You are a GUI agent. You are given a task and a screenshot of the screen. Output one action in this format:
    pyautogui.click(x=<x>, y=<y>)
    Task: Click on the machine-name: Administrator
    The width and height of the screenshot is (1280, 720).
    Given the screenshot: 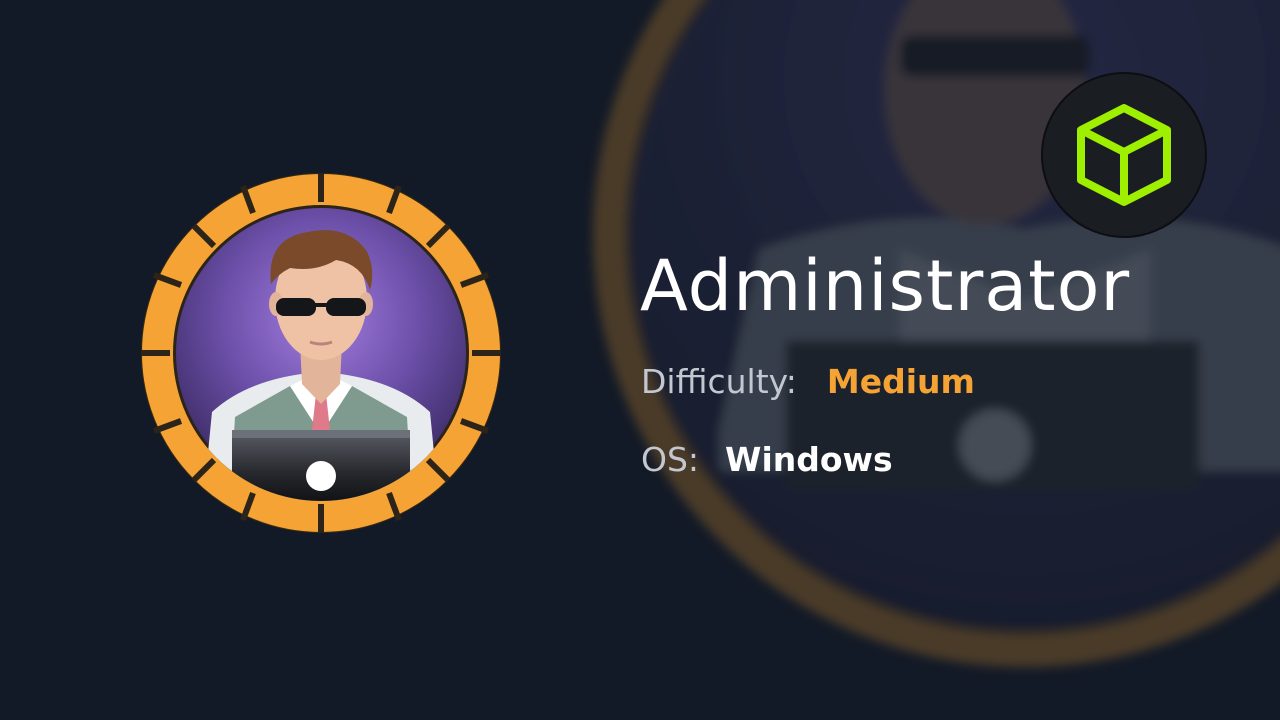 What is the action you would take?
    pyautogui.click(x=885, y=286)
    